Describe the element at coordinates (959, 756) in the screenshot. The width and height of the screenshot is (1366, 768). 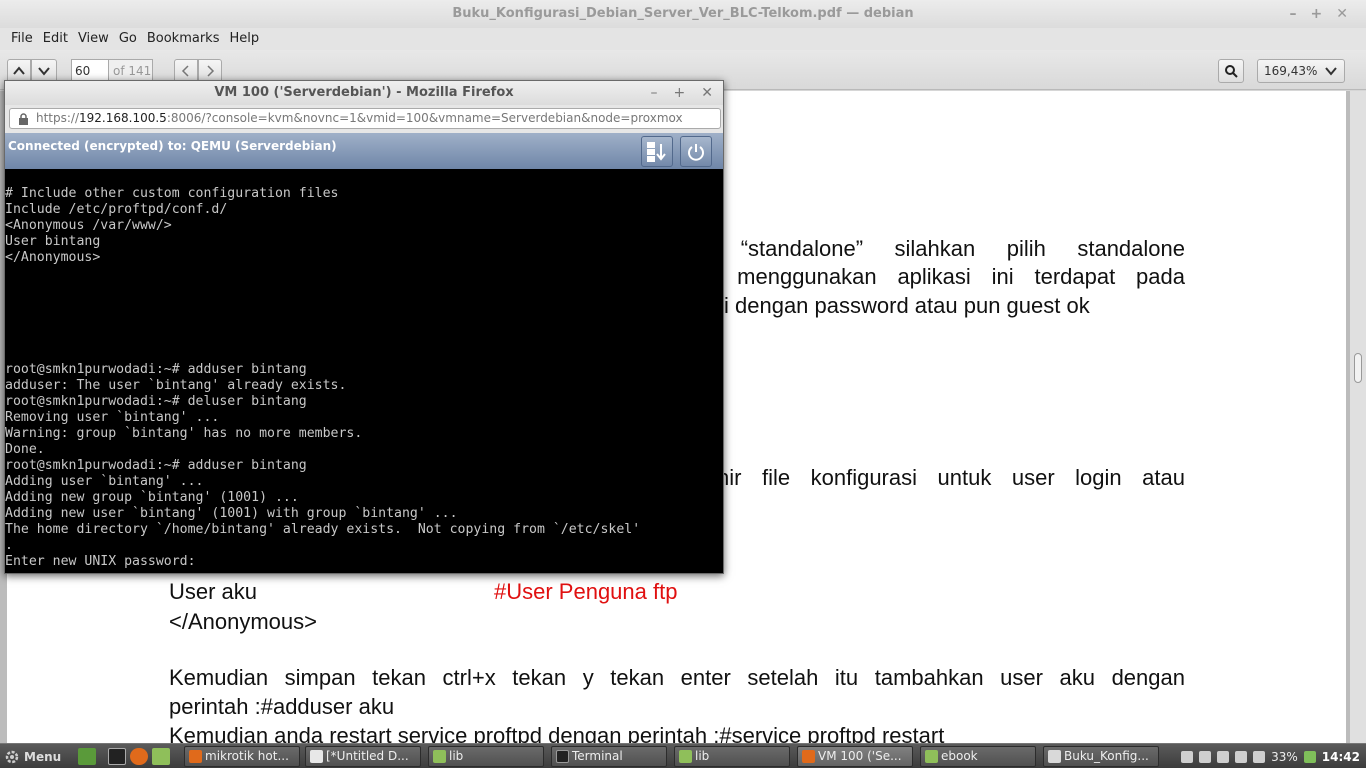
I see `task-label: ebook` at that location.